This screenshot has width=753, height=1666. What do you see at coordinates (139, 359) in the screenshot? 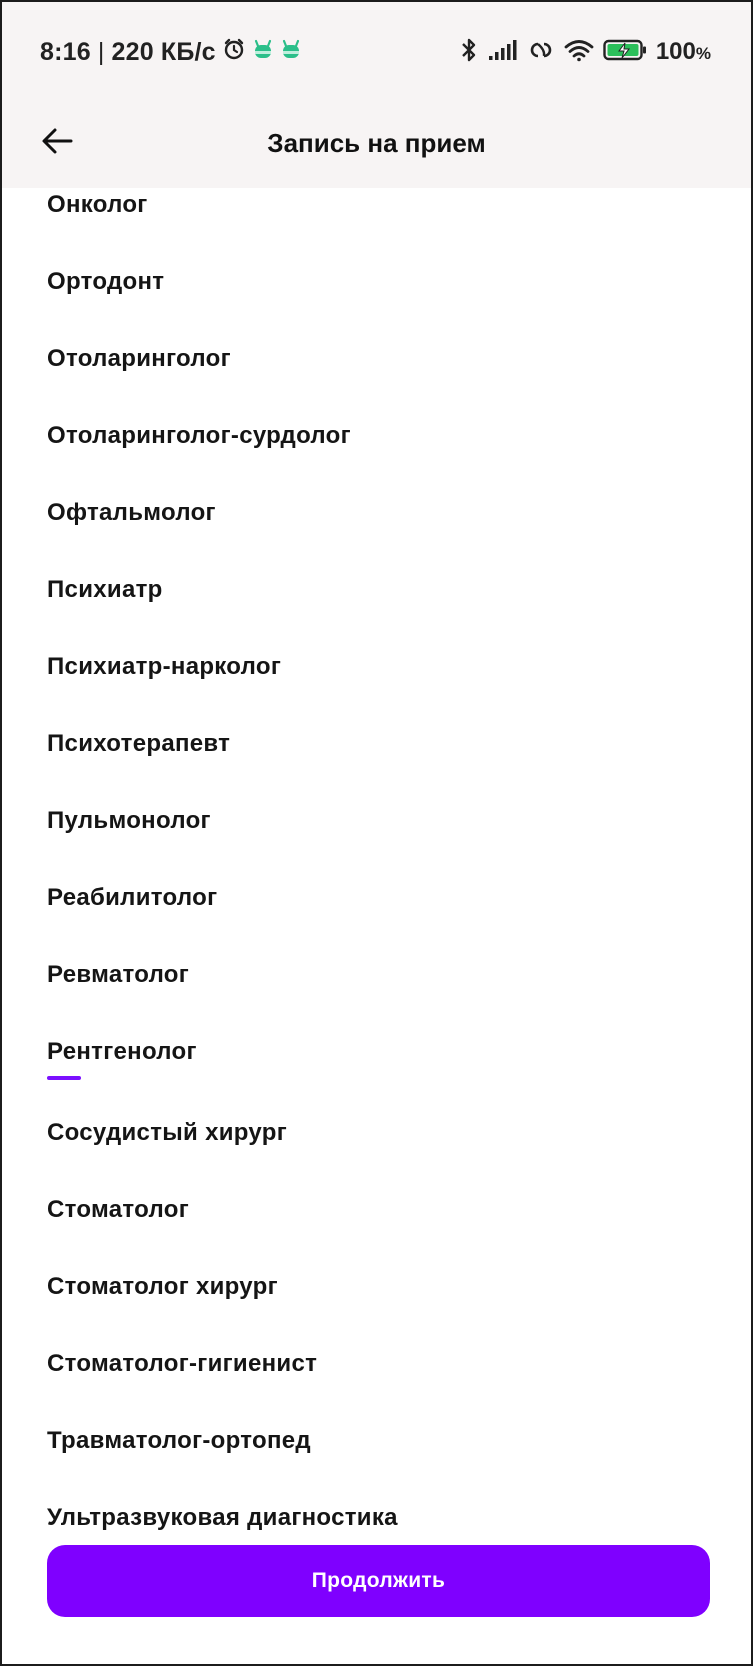
I see `list-item-otolaryngologist: Отоларинголог` at bounding box center [139, 359].